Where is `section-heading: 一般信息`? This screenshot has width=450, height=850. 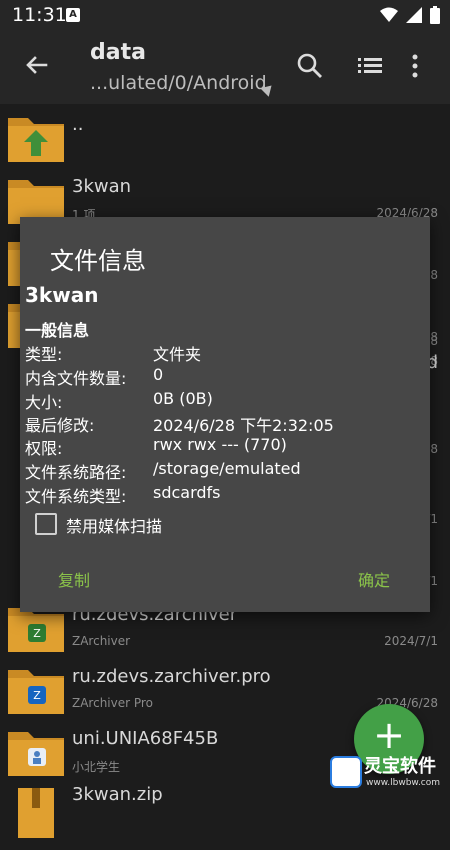
section-heading: 一般信息 is located at coordinates (57, 330).